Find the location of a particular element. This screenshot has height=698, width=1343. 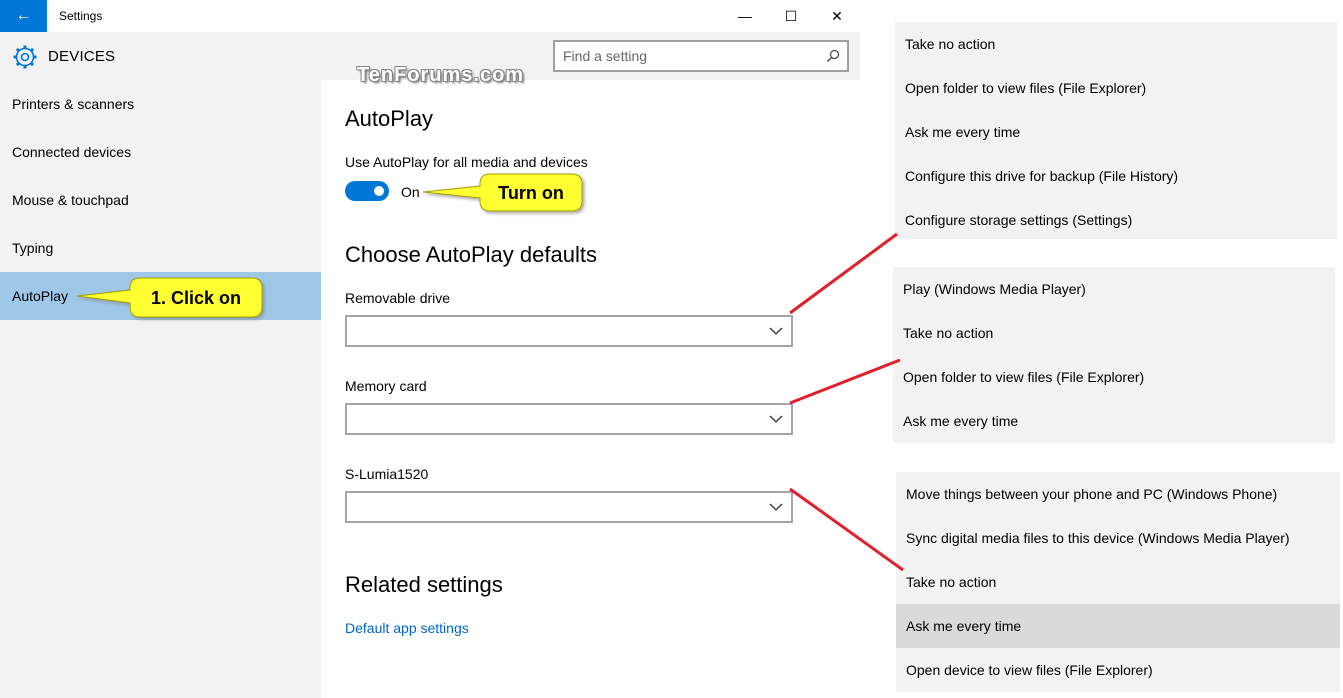

click-on-callout: 1. Click on is located at coordinates (169, 297).